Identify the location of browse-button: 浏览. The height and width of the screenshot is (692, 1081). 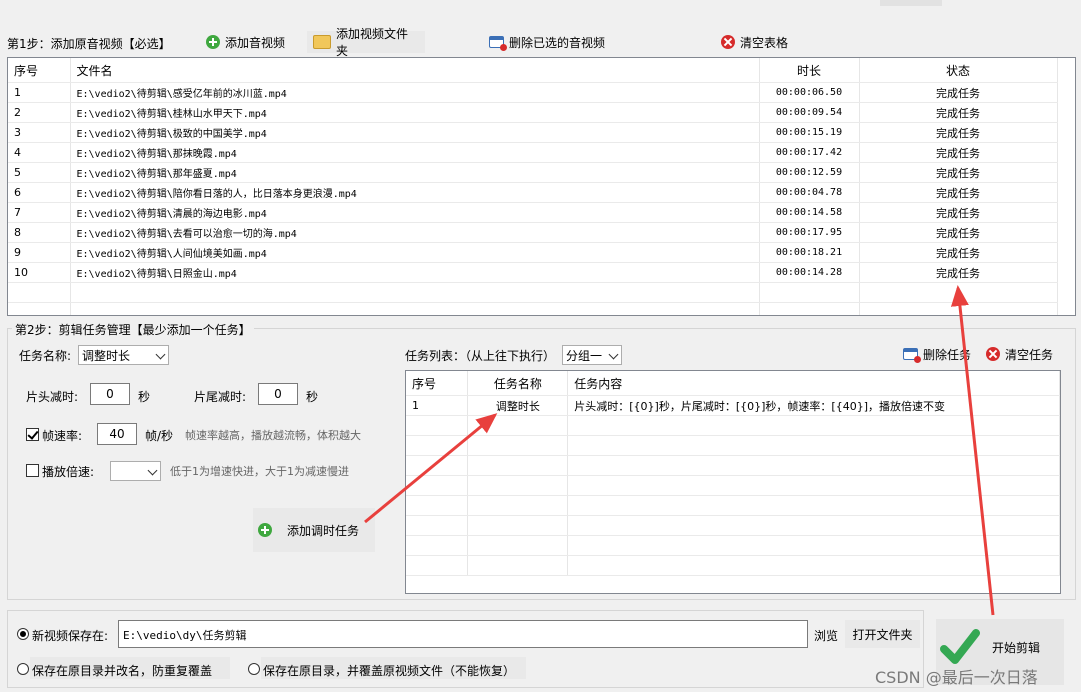
(826, 635).